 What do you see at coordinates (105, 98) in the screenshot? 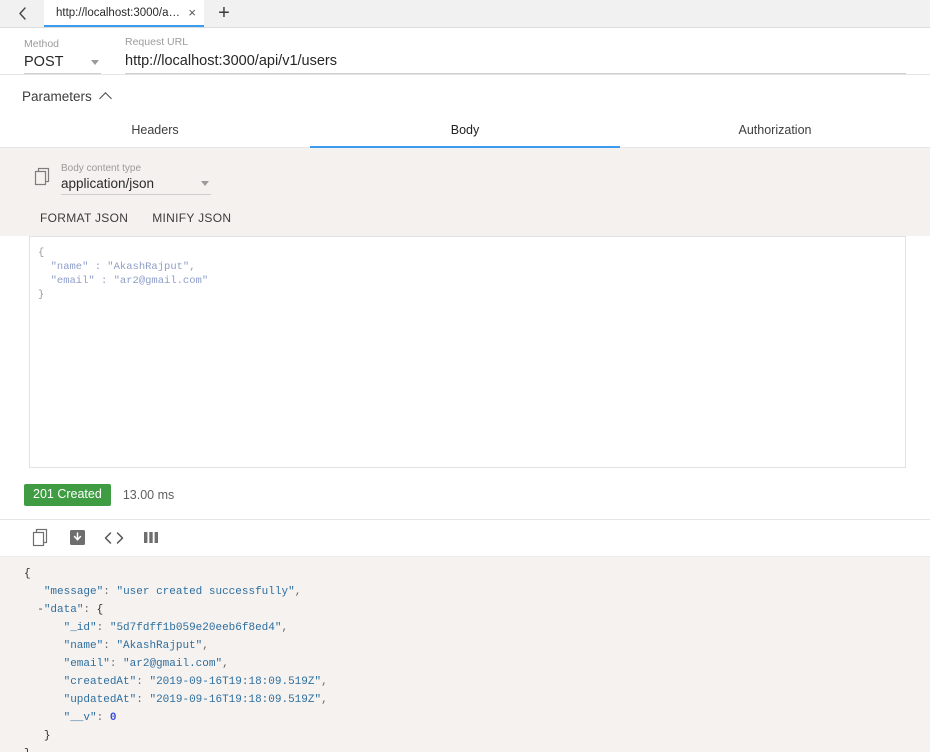
I see `chevron-up-icon` at bounding box center [105, 98].